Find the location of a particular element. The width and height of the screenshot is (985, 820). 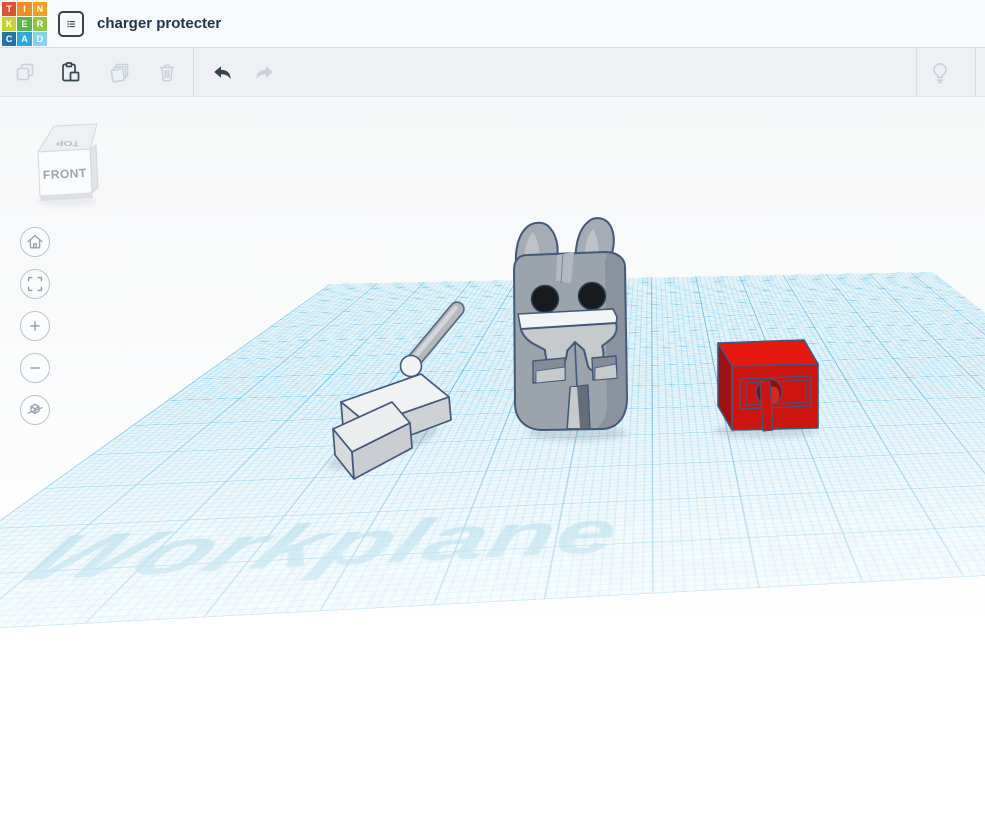

switch-projection-button is located at coordinates (35, 410).